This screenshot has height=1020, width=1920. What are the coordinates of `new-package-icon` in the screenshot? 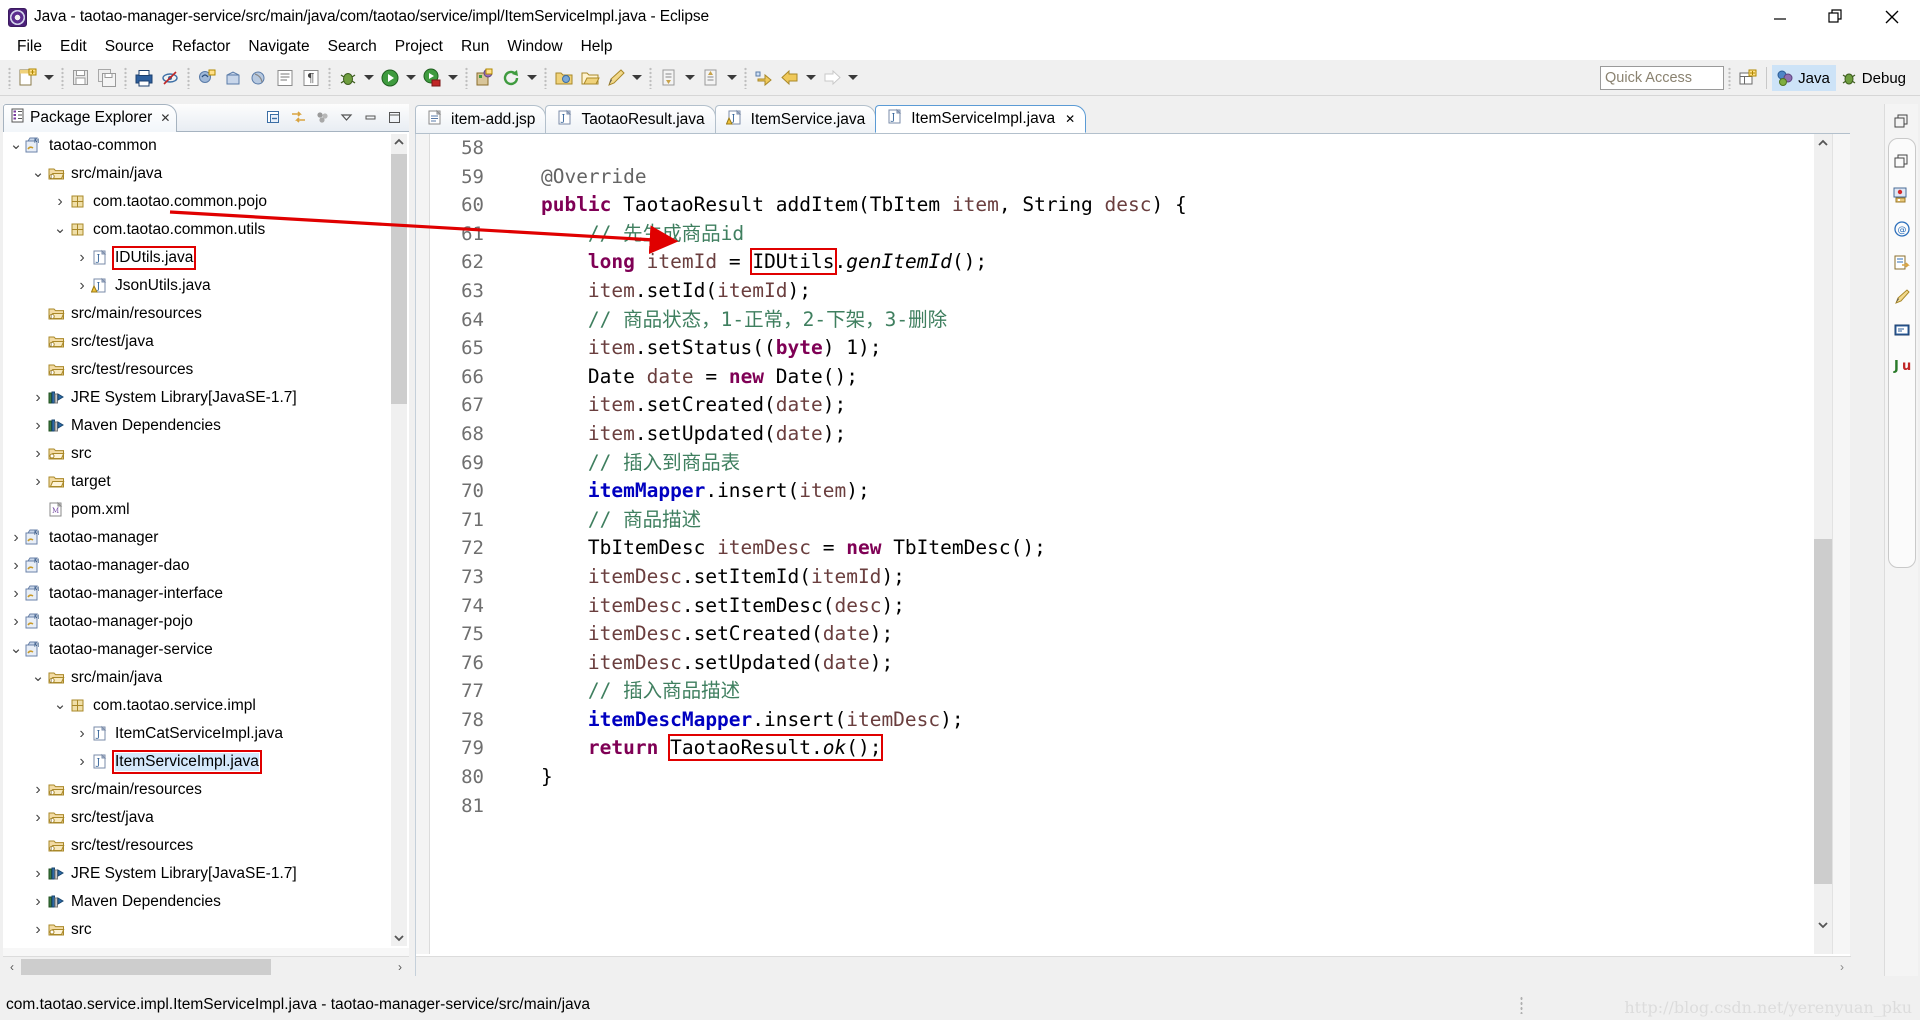 It's located at (233, 78).